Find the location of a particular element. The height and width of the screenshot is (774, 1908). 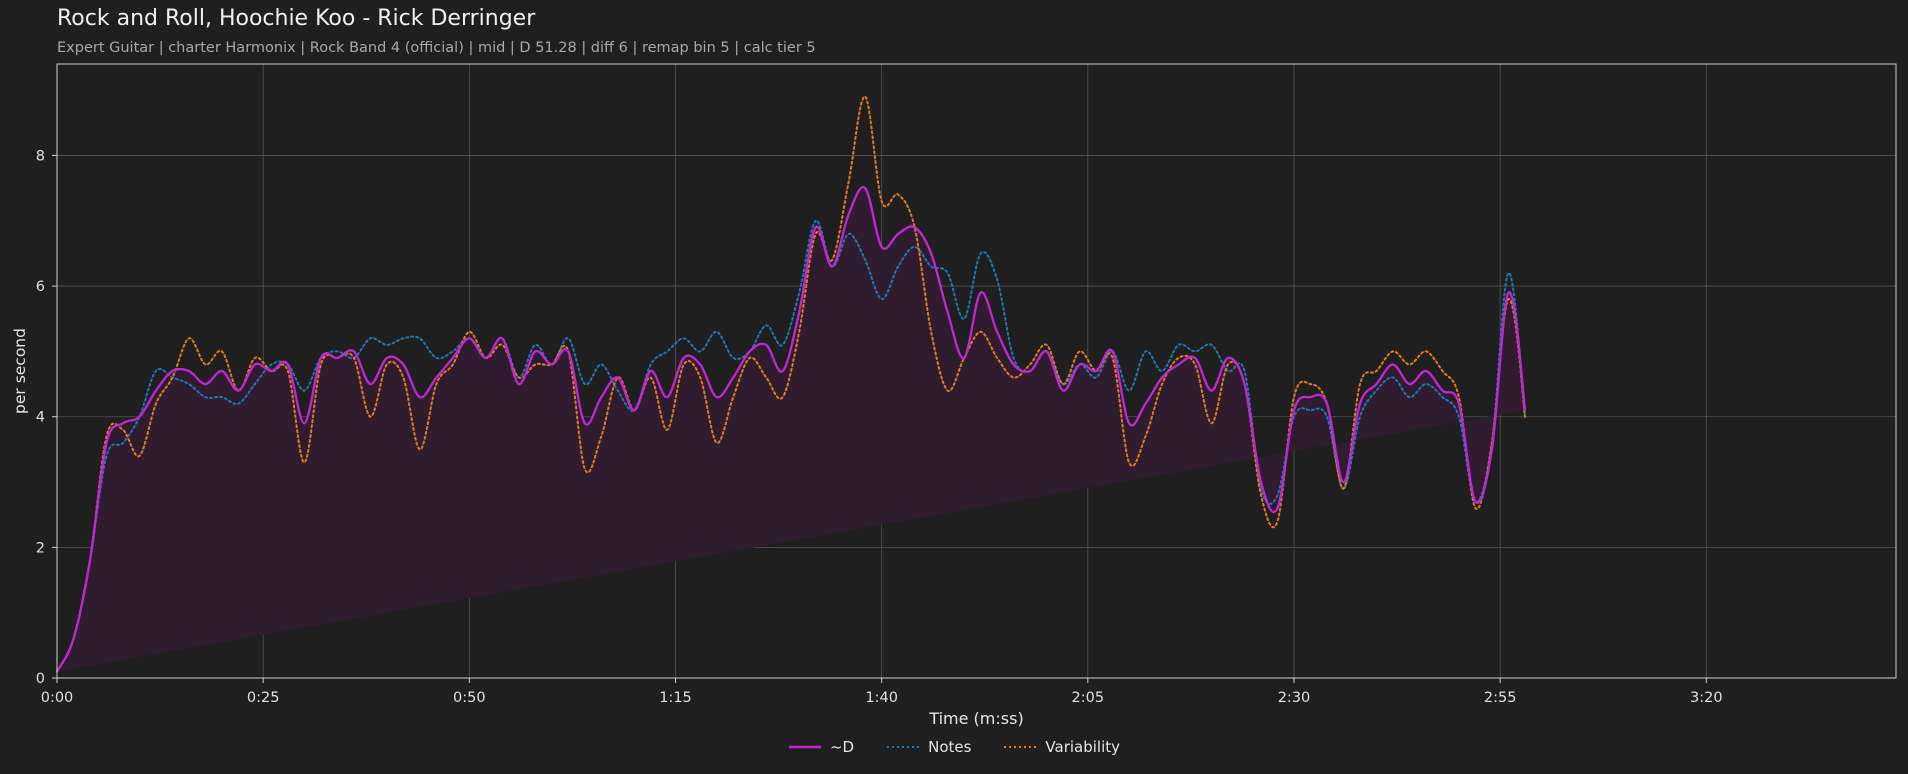

x-tick-label: 2:30 is located at coordinates (1294, 698).